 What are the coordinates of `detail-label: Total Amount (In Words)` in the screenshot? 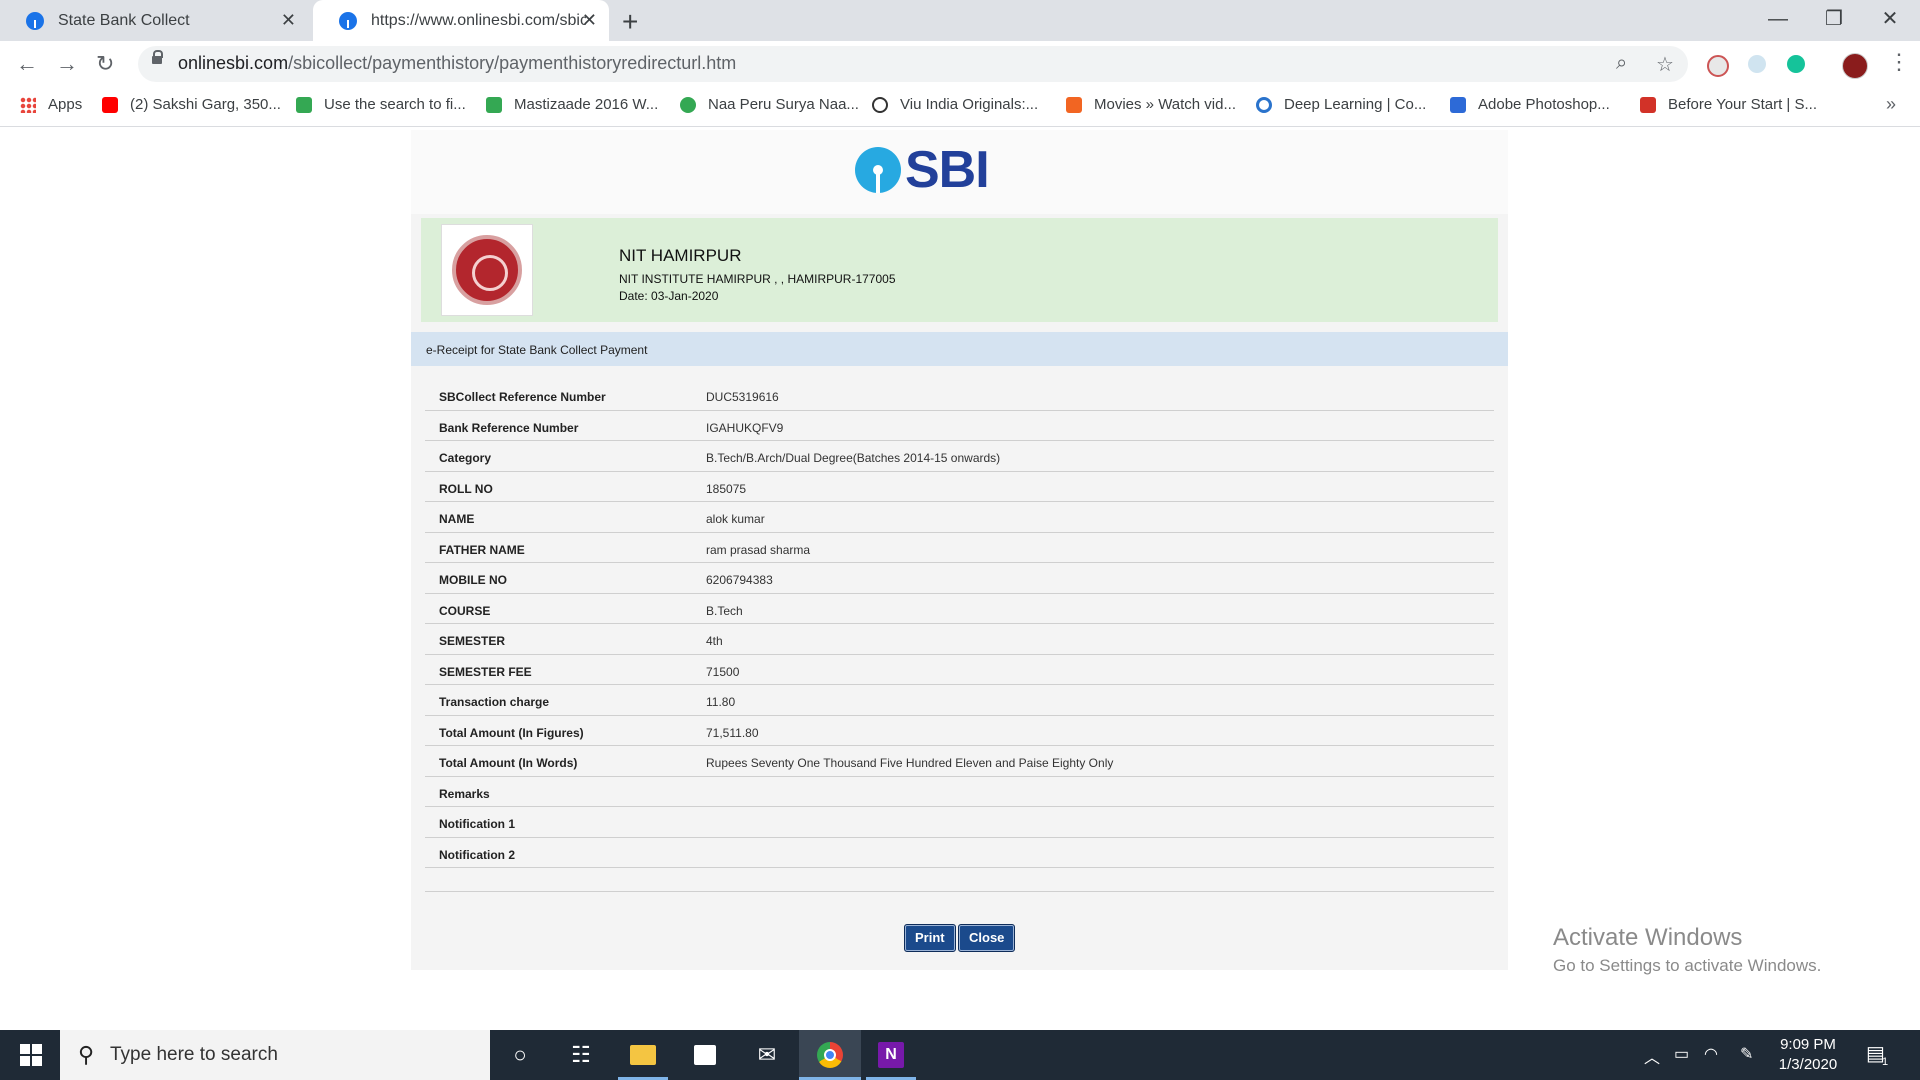 It's located at (508, 763).